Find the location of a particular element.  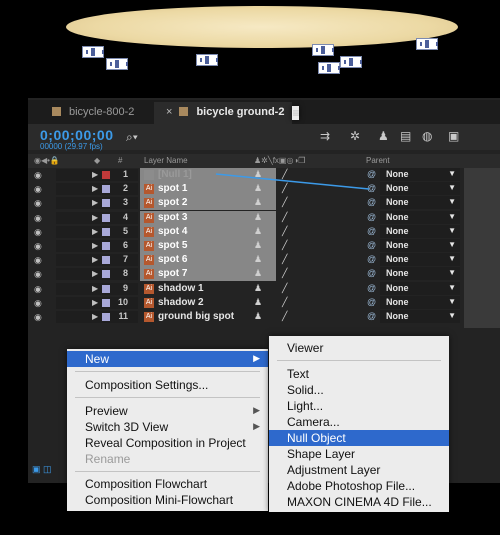

layer-name: ground big spot is located at coordinates (196, 316).